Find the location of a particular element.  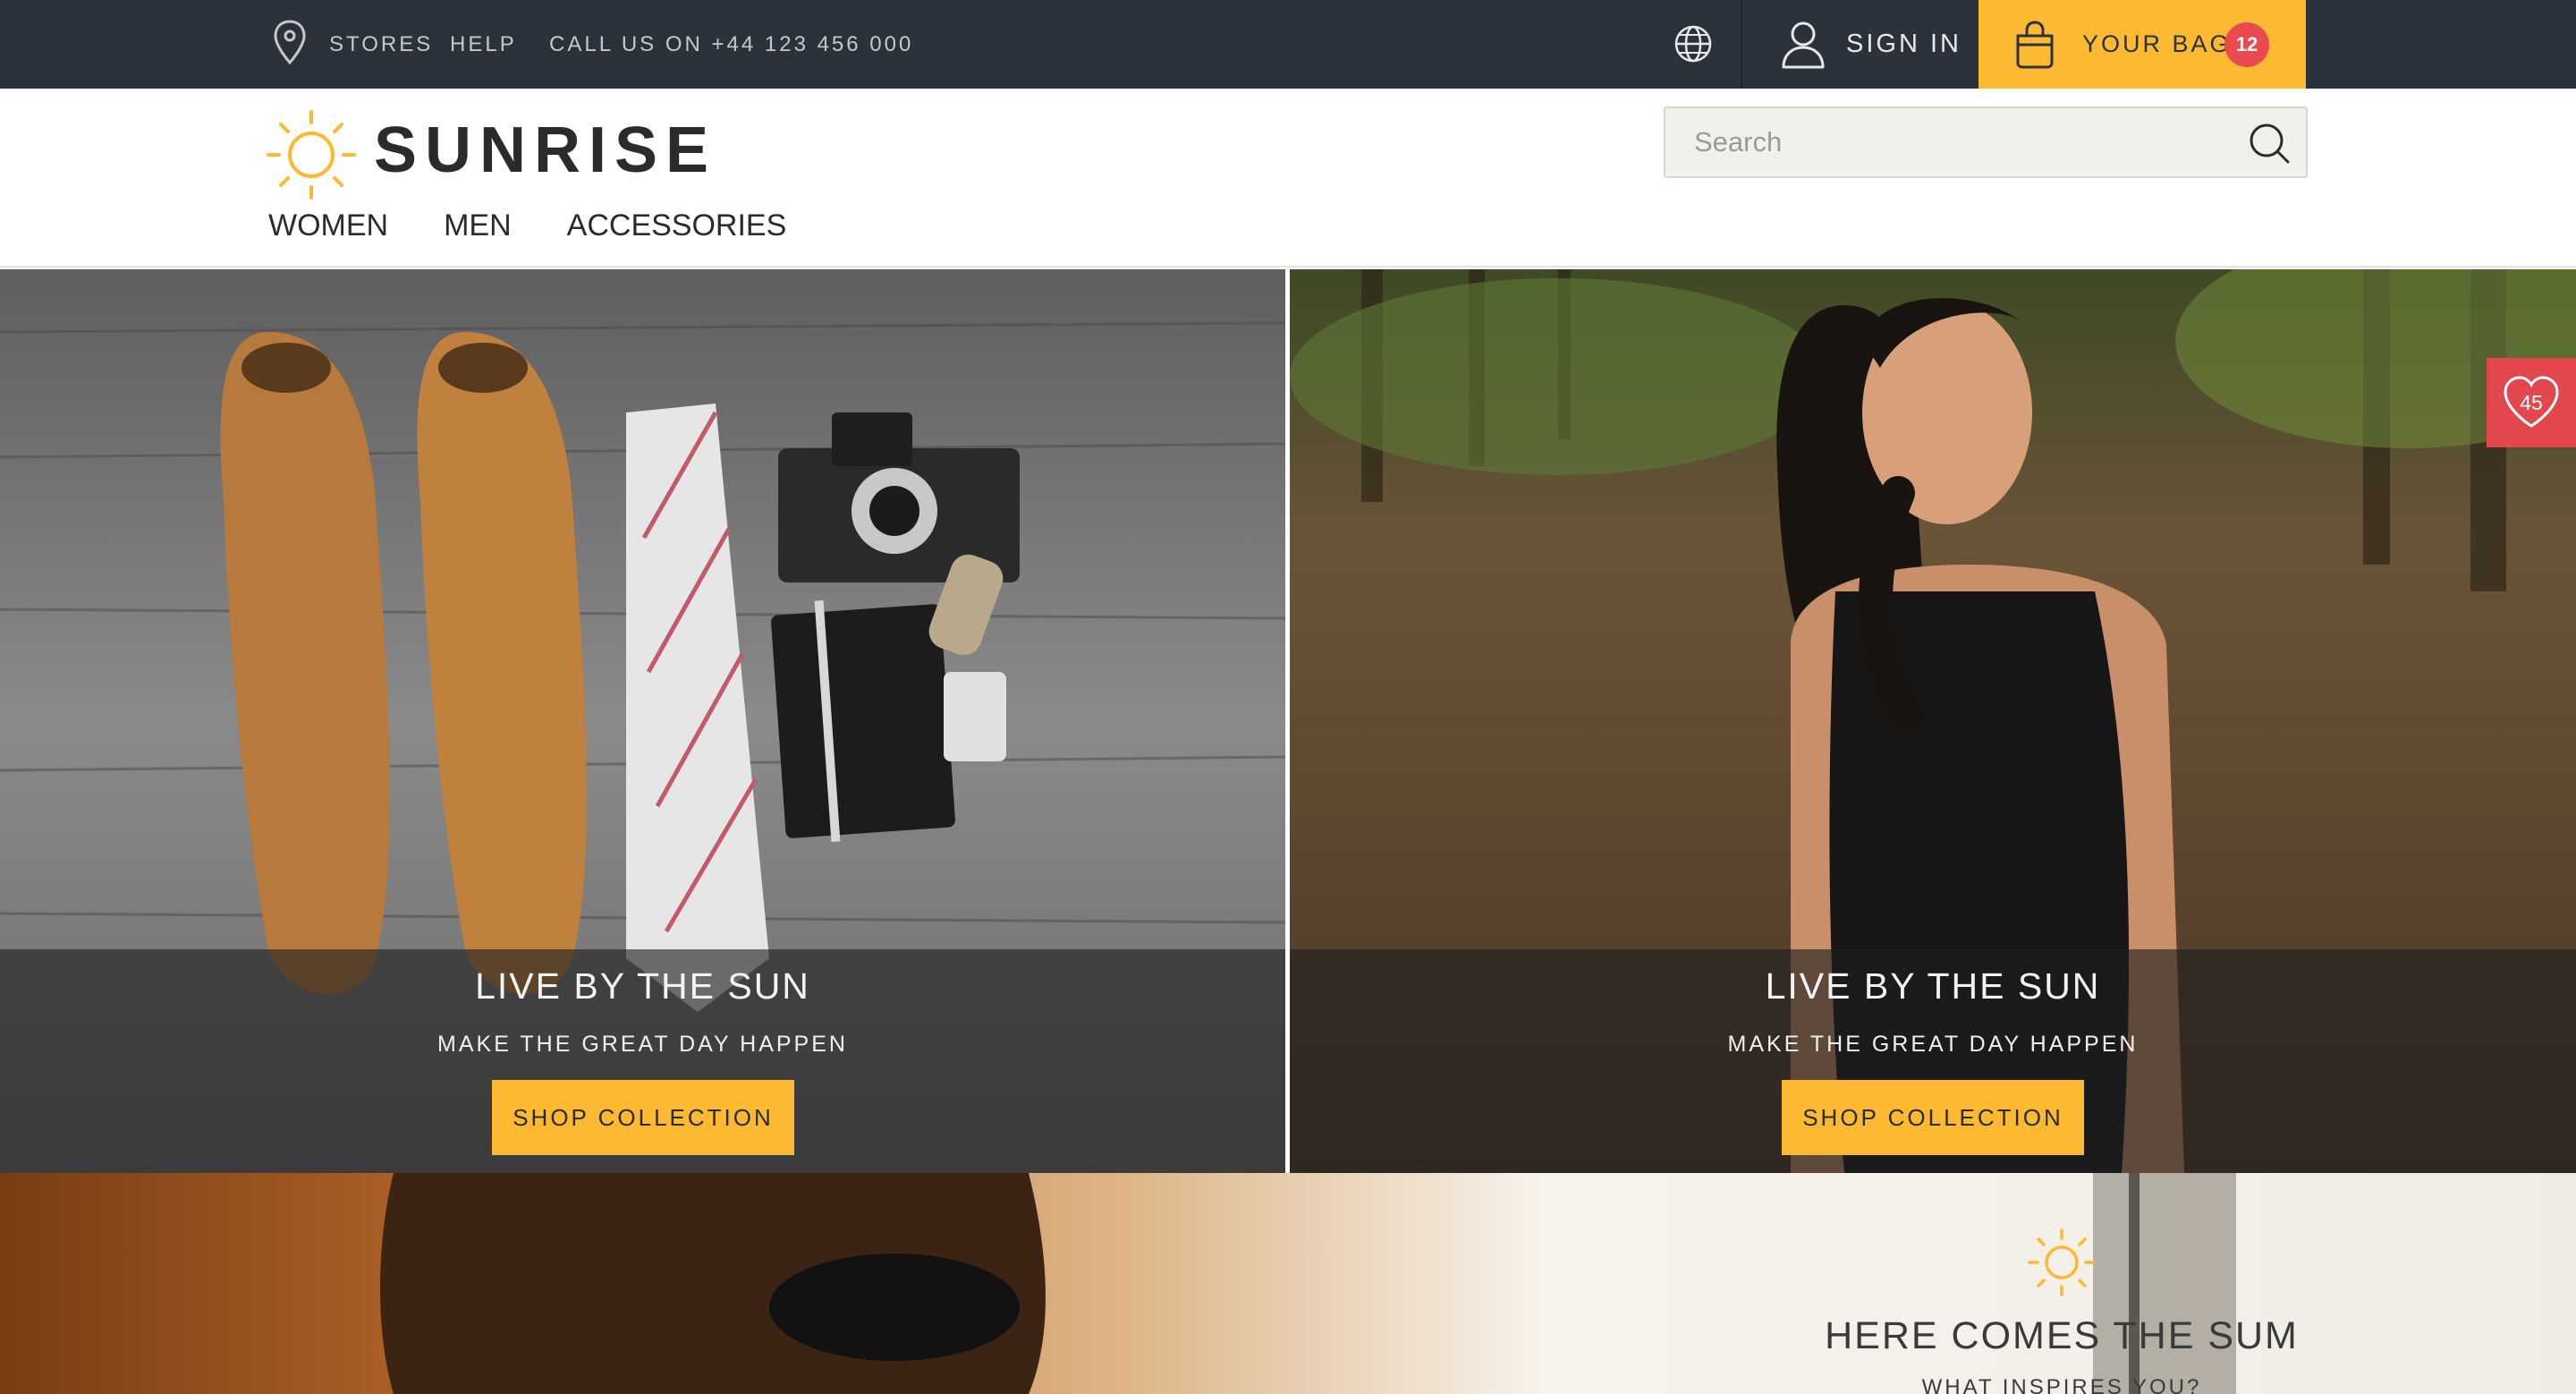

sun-logo-icon is located at coordinates (311, 154).